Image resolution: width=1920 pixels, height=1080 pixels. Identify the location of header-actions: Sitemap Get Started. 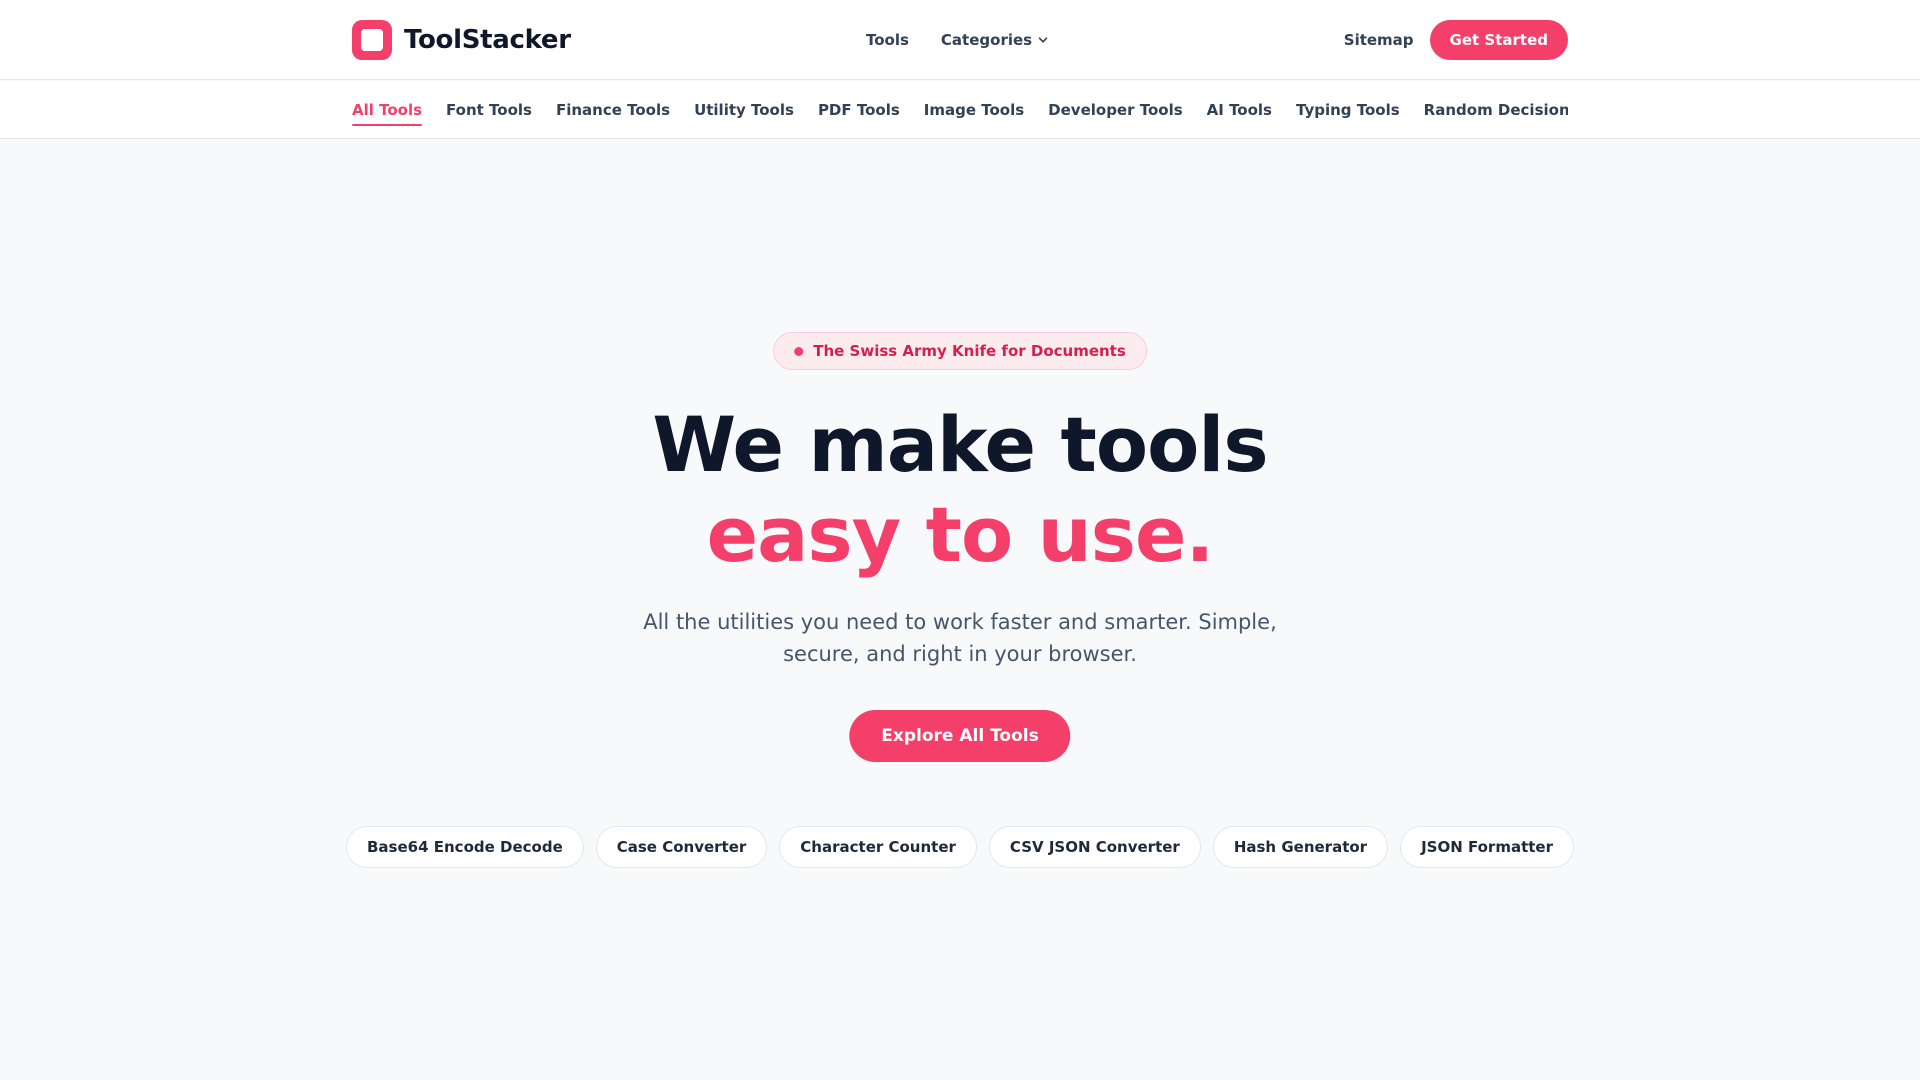
(1456, 40).